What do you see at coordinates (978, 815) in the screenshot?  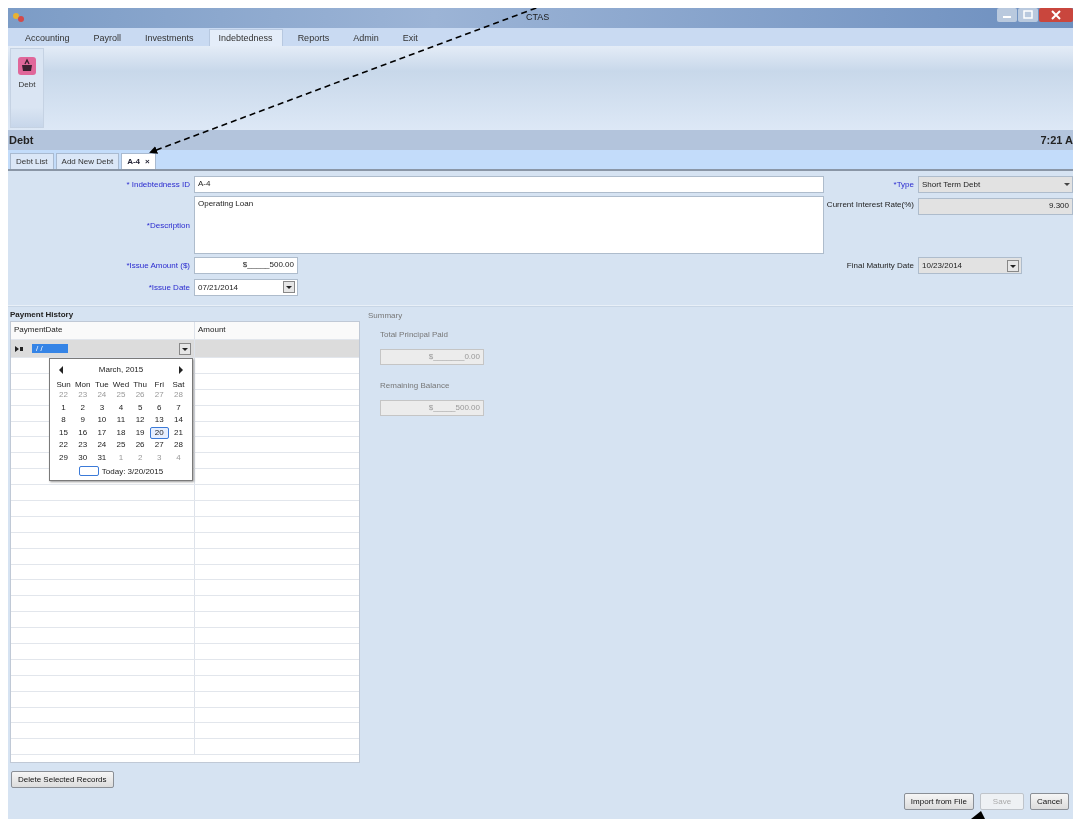 I see `annotation-arrow-head` at bounding box center [978, 815].